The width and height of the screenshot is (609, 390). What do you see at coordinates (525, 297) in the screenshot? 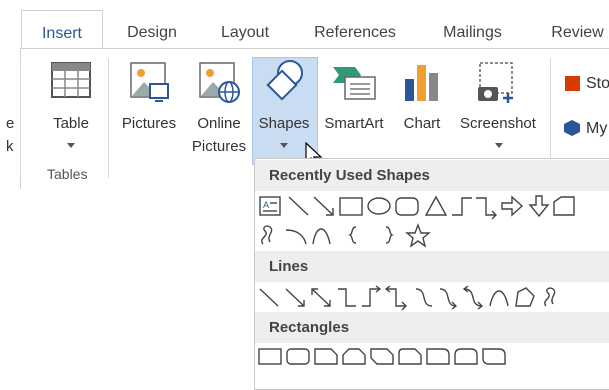
I see `freeform-shape-icon` at bounding box center [525, 297].